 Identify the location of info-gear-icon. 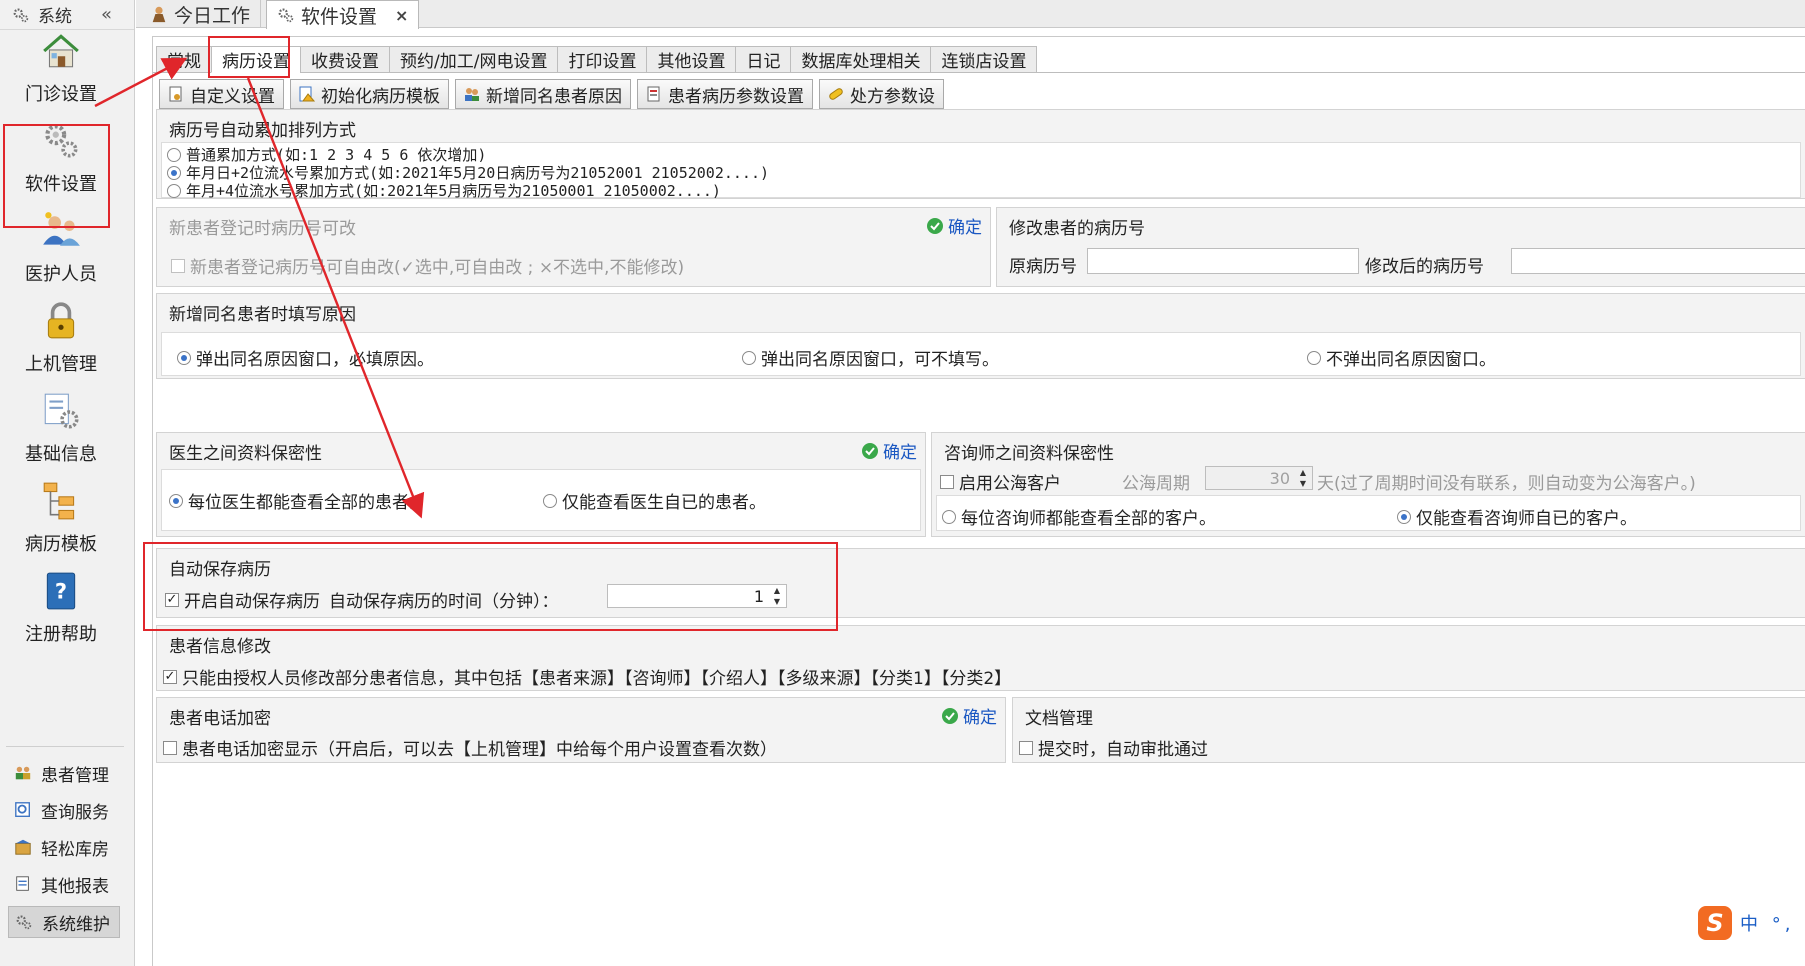
(61, 411).